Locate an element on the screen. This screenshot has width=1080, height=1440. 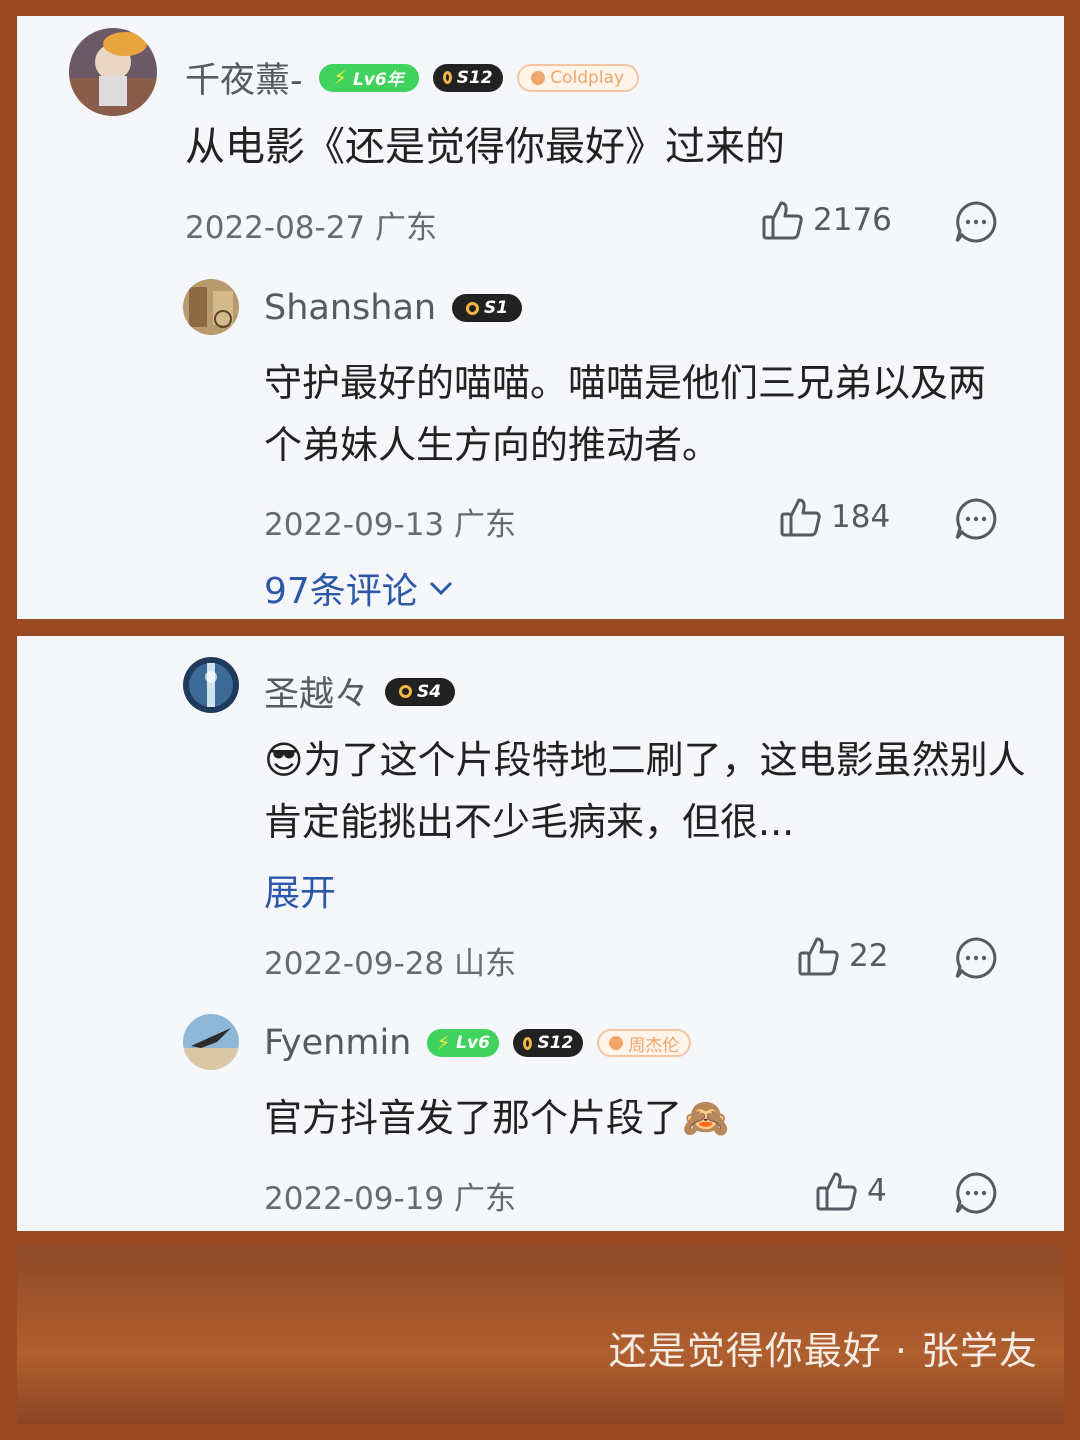
like-count: 4 is located at coordinates (877, 1191).